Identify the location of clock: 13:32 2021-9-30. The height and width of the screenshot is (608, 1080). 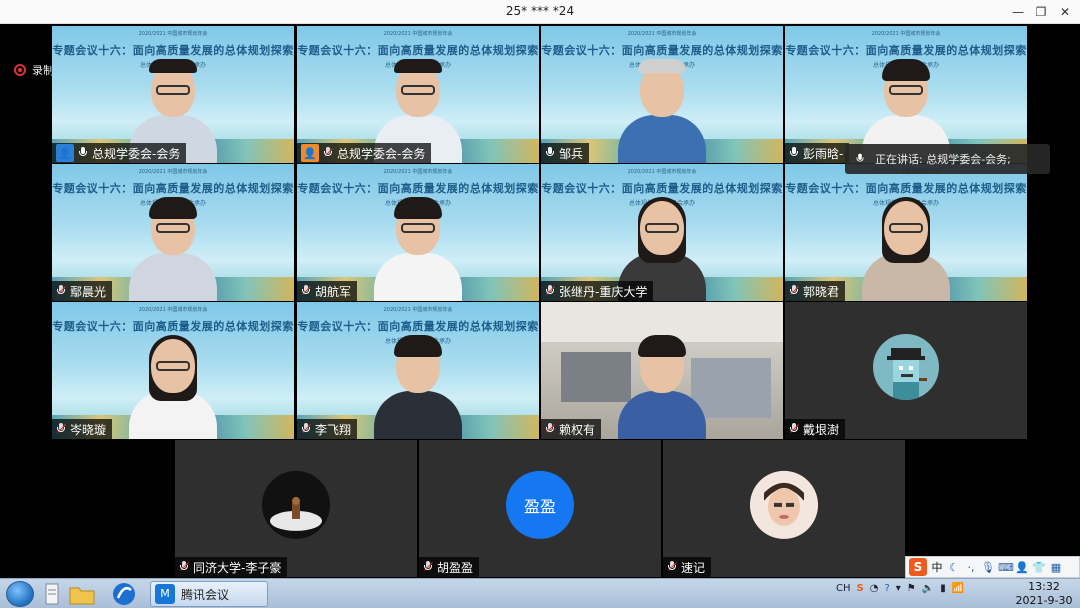
(1044, 594).